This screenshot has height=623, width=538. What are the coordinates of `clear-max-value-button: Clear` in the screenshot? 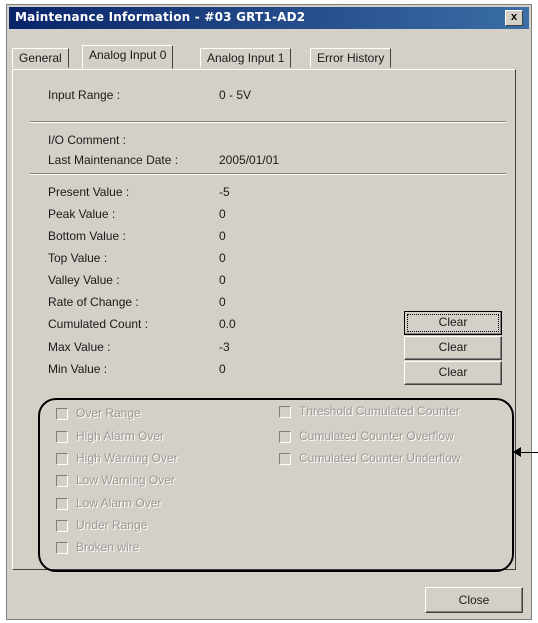 It's located at (453, 348).